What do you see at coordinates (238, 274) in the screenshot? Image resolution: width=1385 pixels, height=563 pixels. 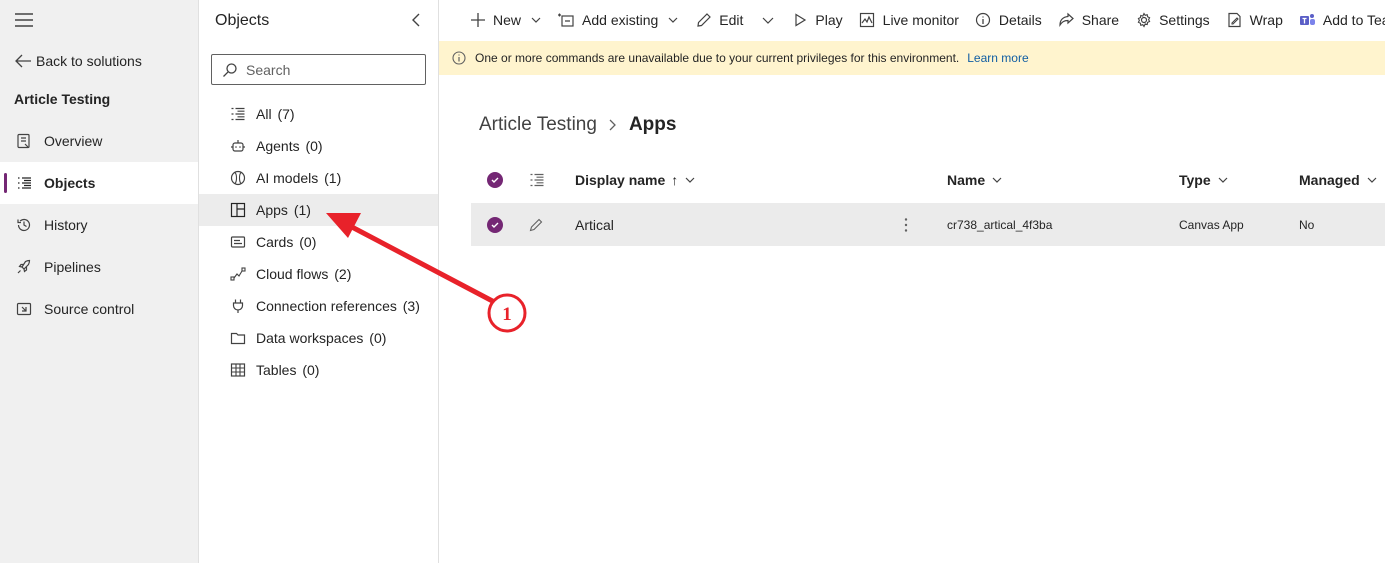 I see `flow-icon` at bounding box center [238, 274].